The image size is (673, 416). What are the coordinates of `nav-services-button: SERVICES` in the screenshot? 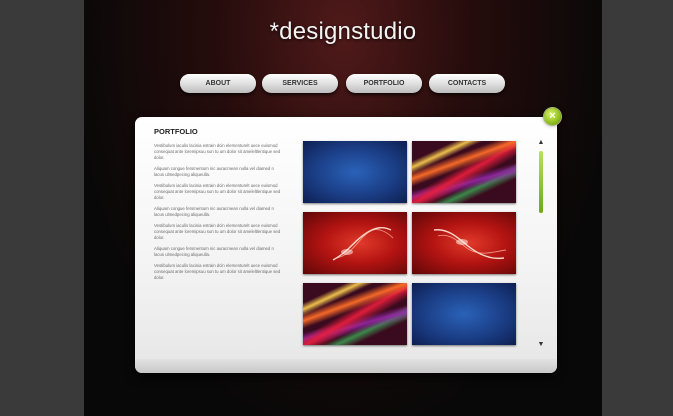 It's located at (300, 83).